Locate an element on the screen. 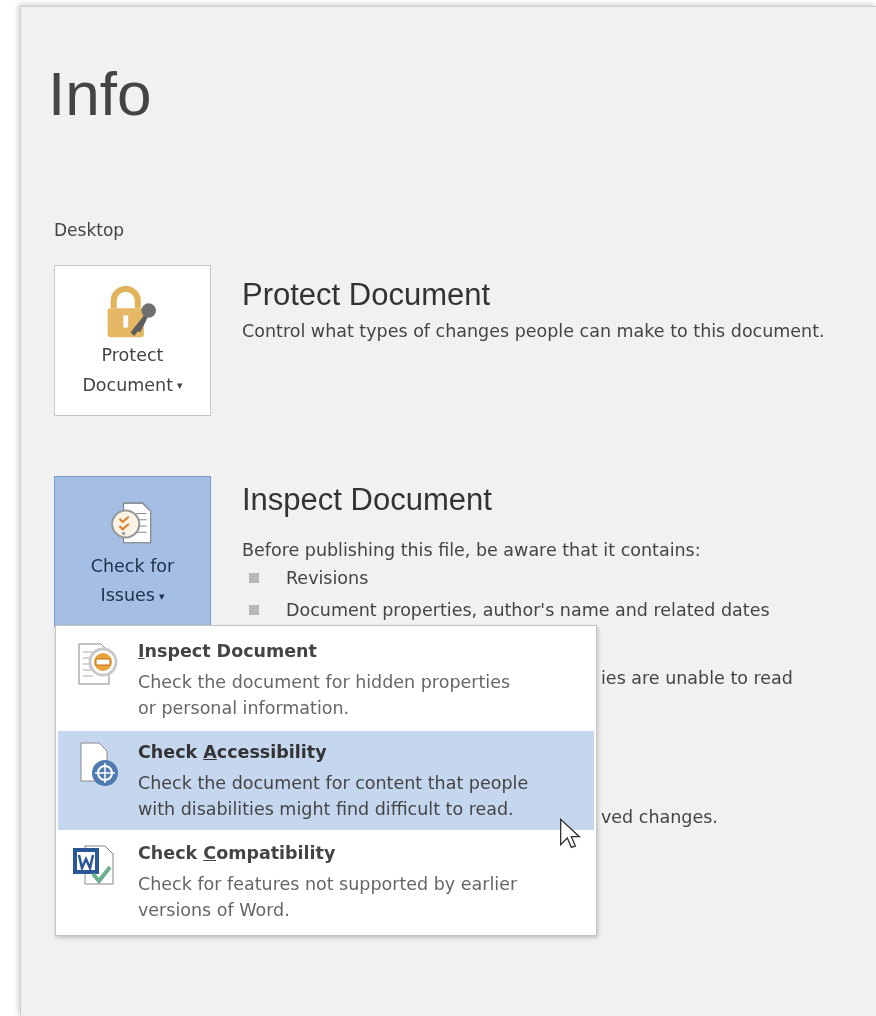  protect-document-button: Protect Document ▾ is located at coordinates (132, 340).